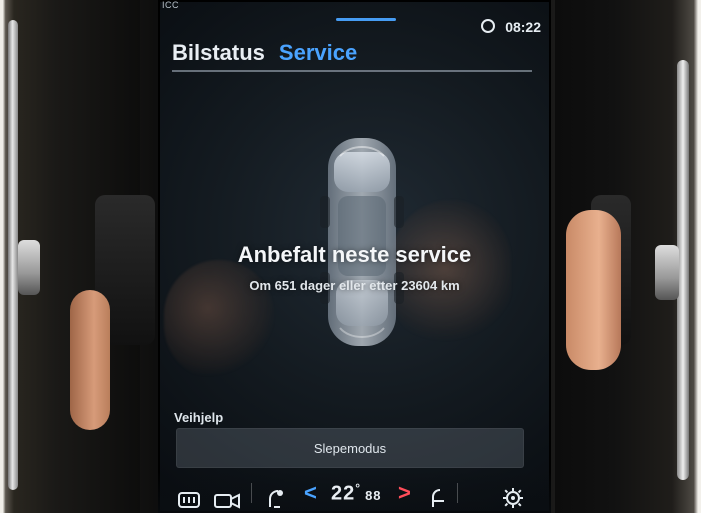 This screenshot has height=513, width=701. Describe the element at coordinates (275, 498) in the screenshot. I see `seat-heat-icon` at that location.